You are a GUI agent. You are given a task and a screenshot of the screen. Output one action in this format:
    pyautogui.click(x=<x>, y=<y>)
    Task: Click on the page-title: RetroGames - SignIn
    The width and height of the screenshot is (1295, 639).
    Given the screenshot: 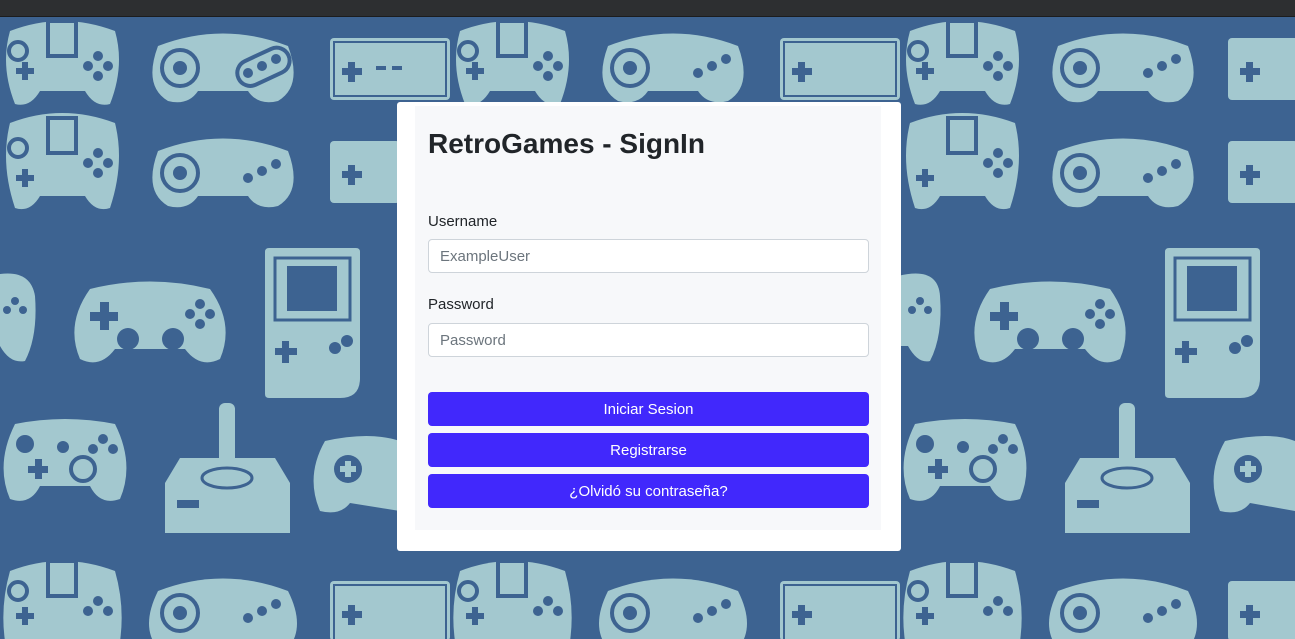 What is the action you would take?
    pyautogui.click(x=566, y=143)
    